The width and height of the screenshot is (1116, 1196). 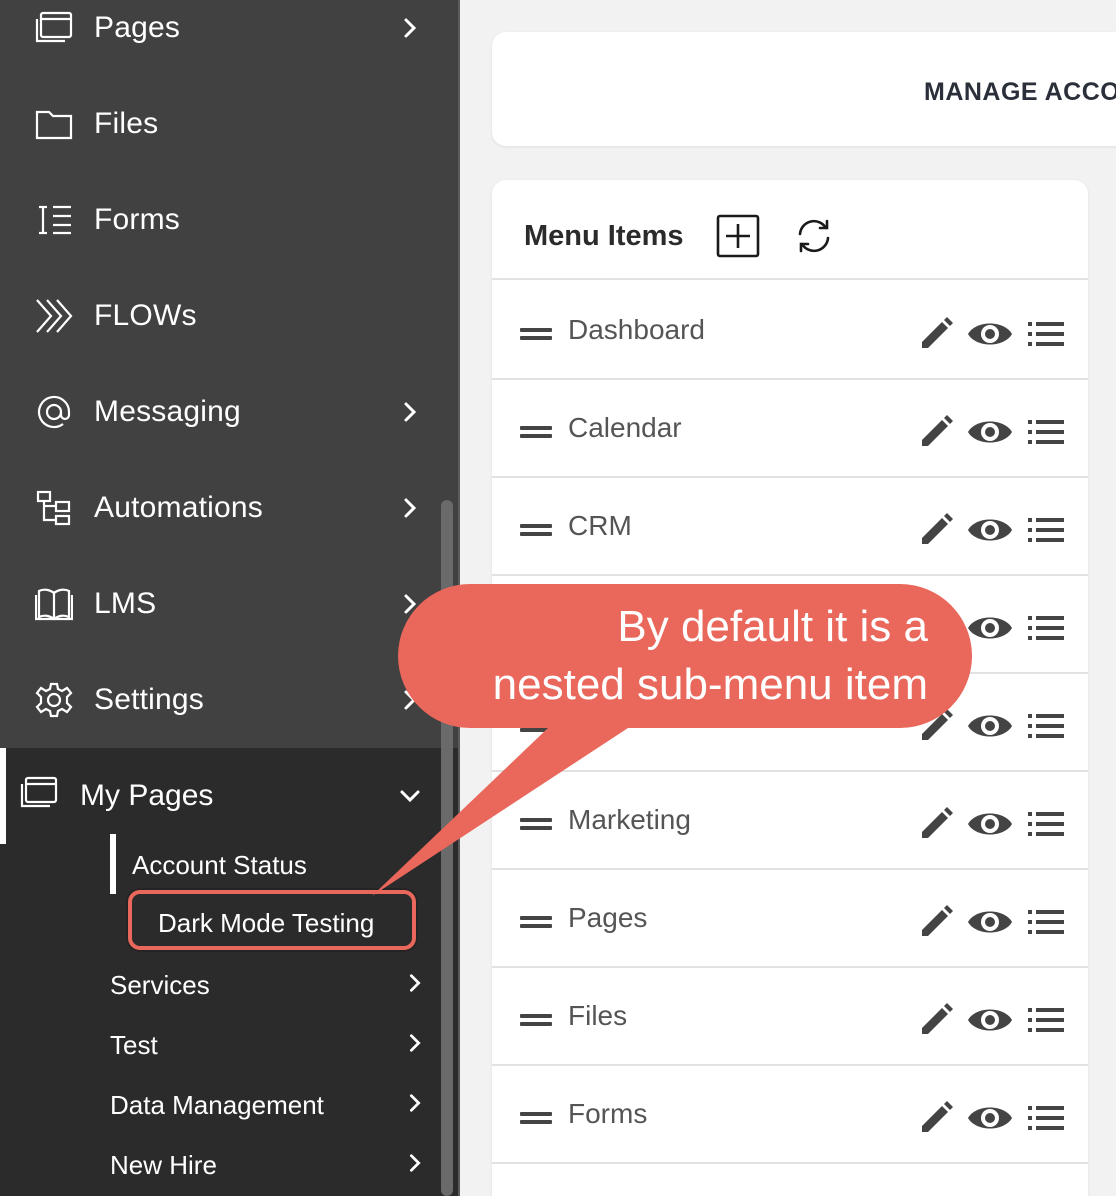 I want to click on subitem-label: Dark Mode Testing, so click(x=266, y=923).